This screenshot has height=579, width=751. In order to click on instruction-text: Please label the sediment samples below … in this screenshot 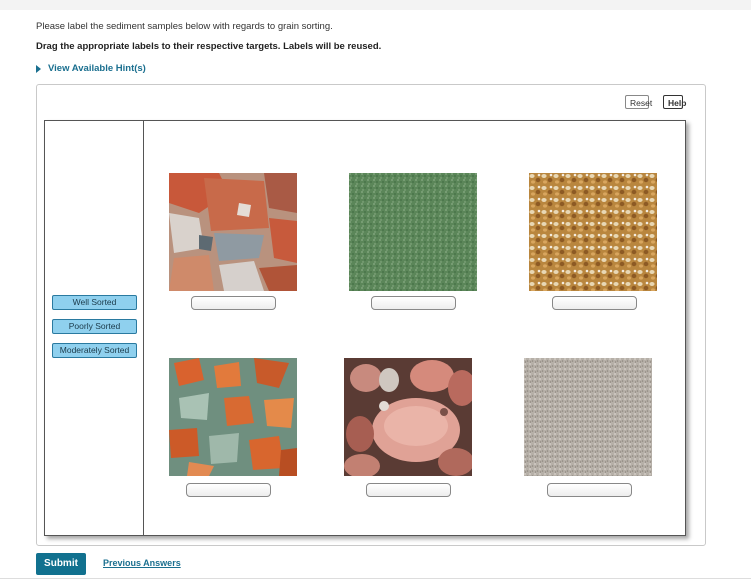, I will do `click(184, 26)`.